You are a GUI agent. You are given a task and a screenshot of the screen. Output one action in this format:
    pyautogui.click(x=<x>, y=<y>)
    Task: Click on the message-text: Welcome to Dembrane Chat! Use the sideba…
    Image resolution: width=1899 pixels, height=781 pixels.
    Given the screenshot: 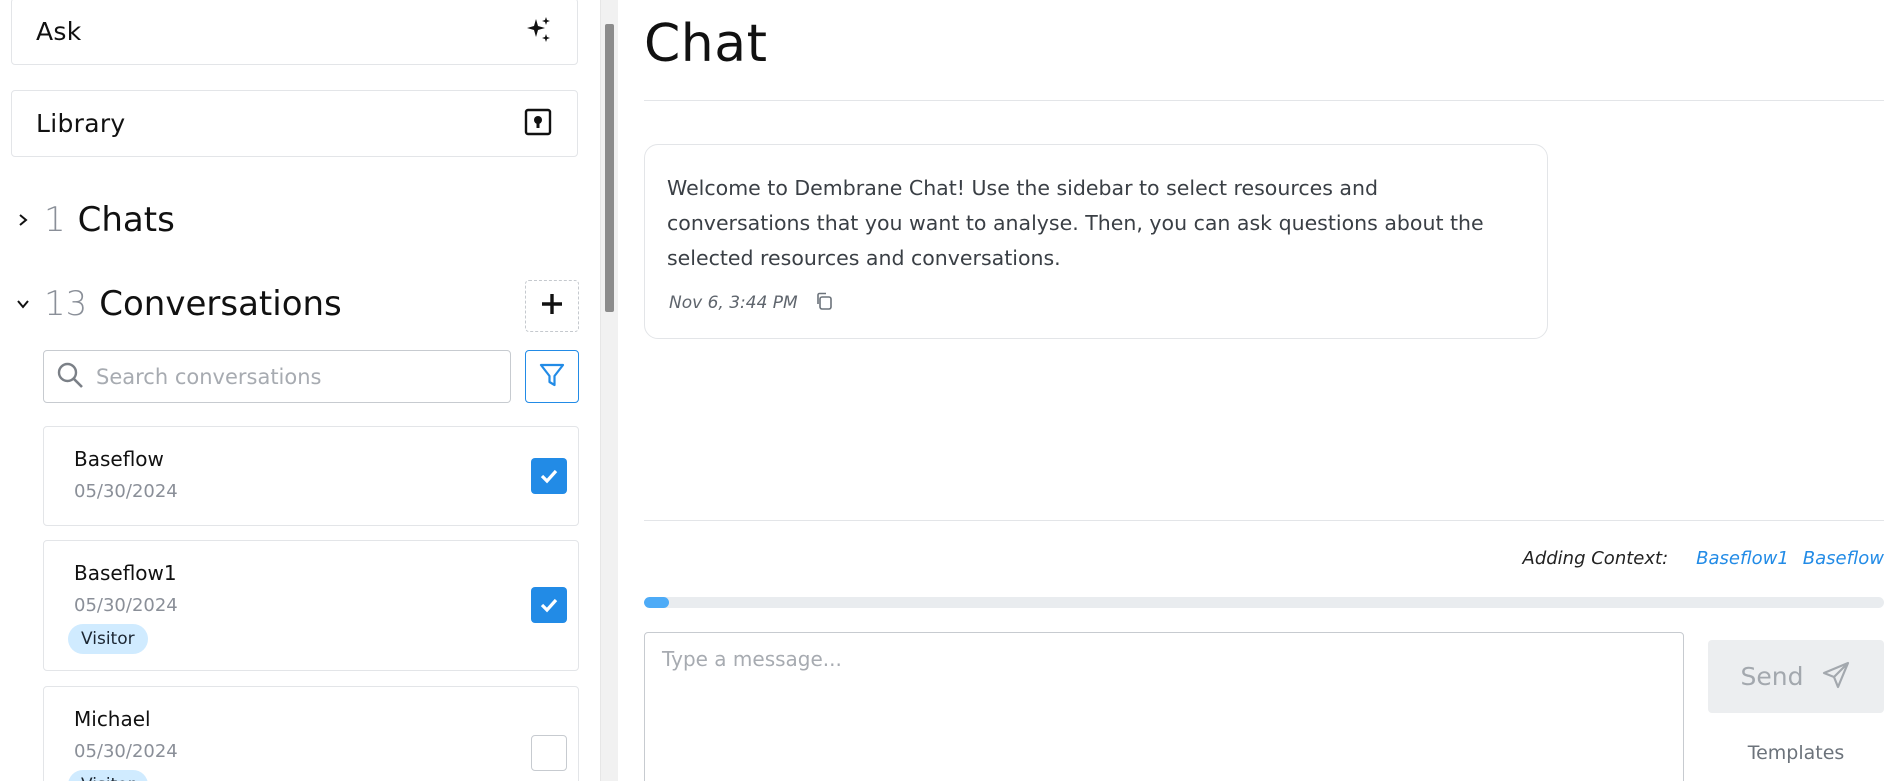 What is the action you would take?
    pyautogui.click(x=1075, y=223)
    